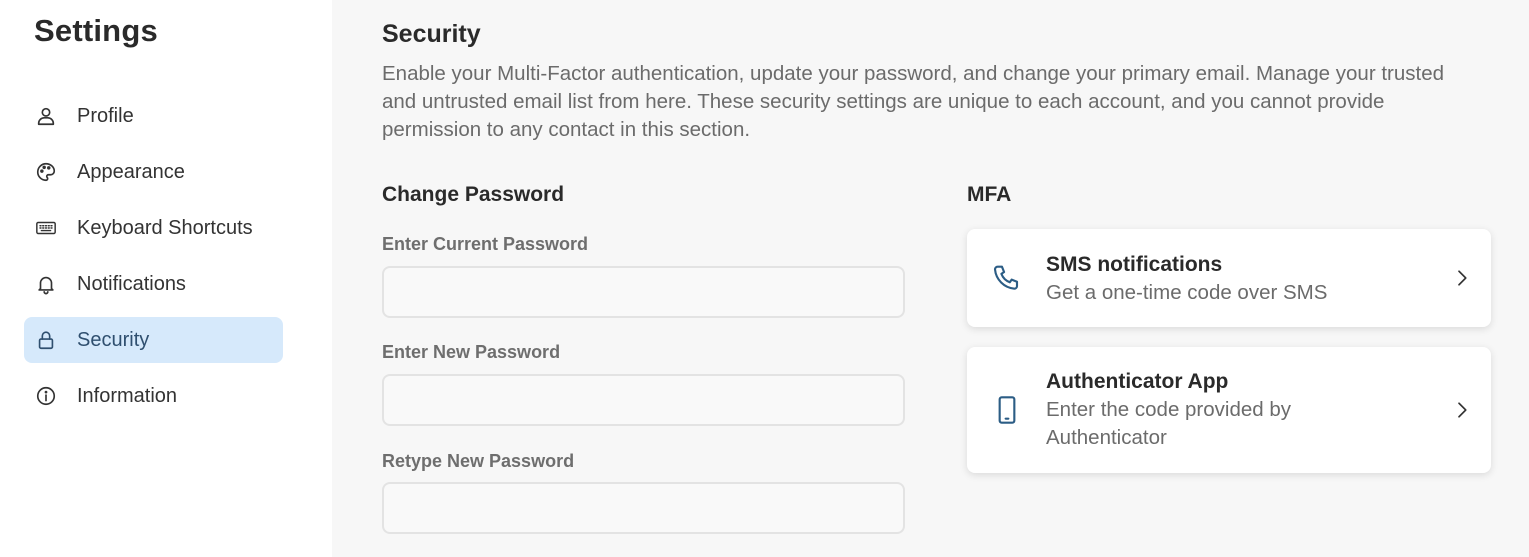 The width and height of the screenshot is (1529, 557). I want to click on retype-password-input, so click(643, 508).